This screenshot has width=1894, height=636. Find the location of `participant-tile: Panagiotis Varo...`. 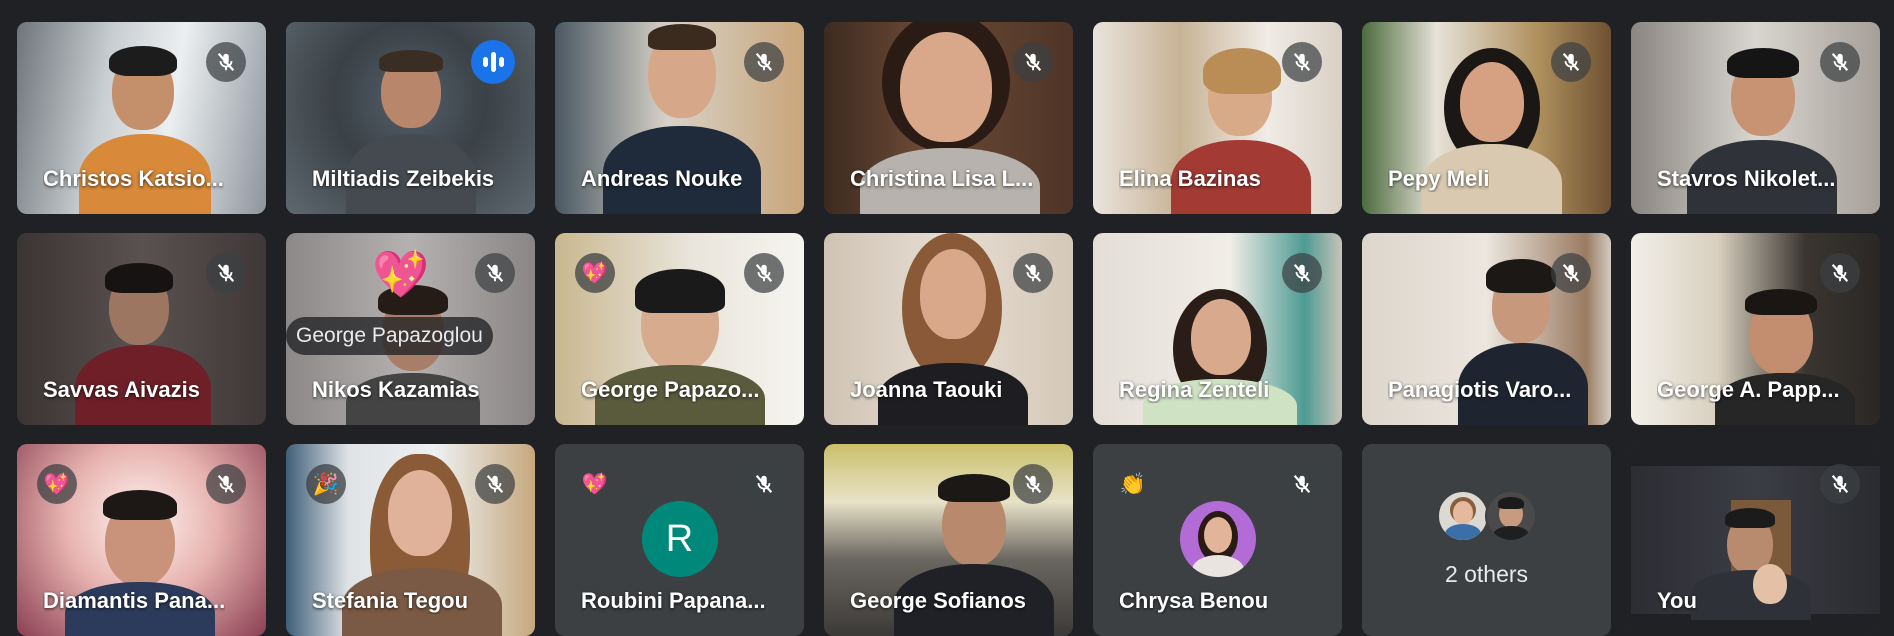

participant-tile: Panagiotis Varo... is located at coordinates (1486, 329).